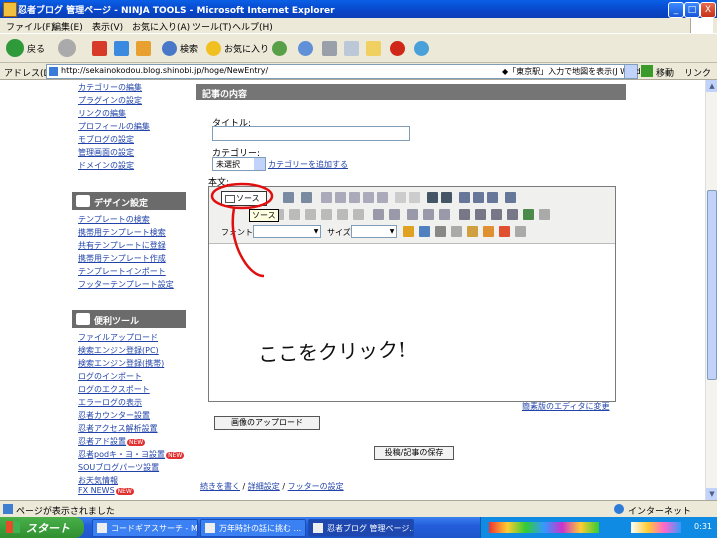  Describe the element at coordinates (421, 48) in the screenshot. I see `people-button` at that location.